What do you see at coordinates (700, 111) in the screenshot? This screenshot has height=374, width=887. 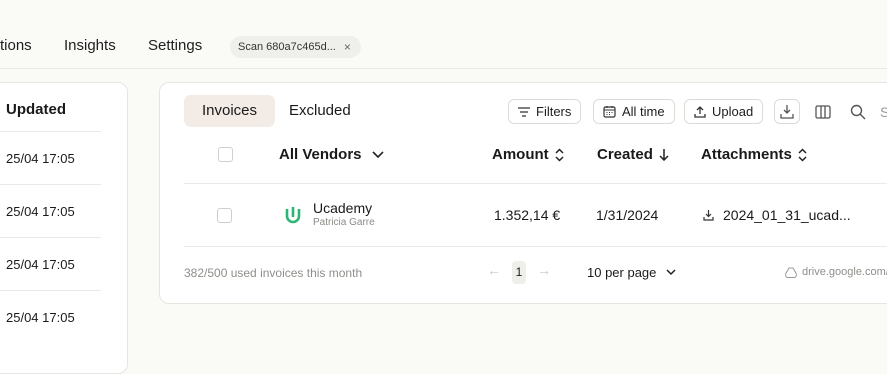 I see `upload-icon` at bounding box center [700, 111].